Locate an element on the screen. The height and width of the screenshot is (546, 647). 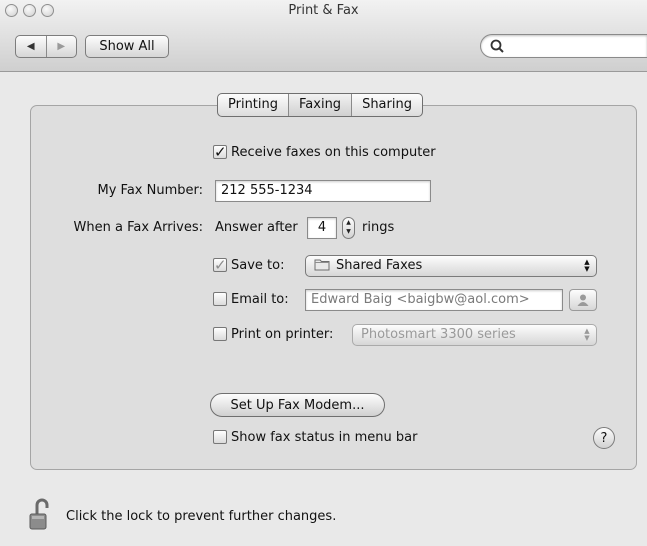
lock-icon is located at coordinates (42, 514).